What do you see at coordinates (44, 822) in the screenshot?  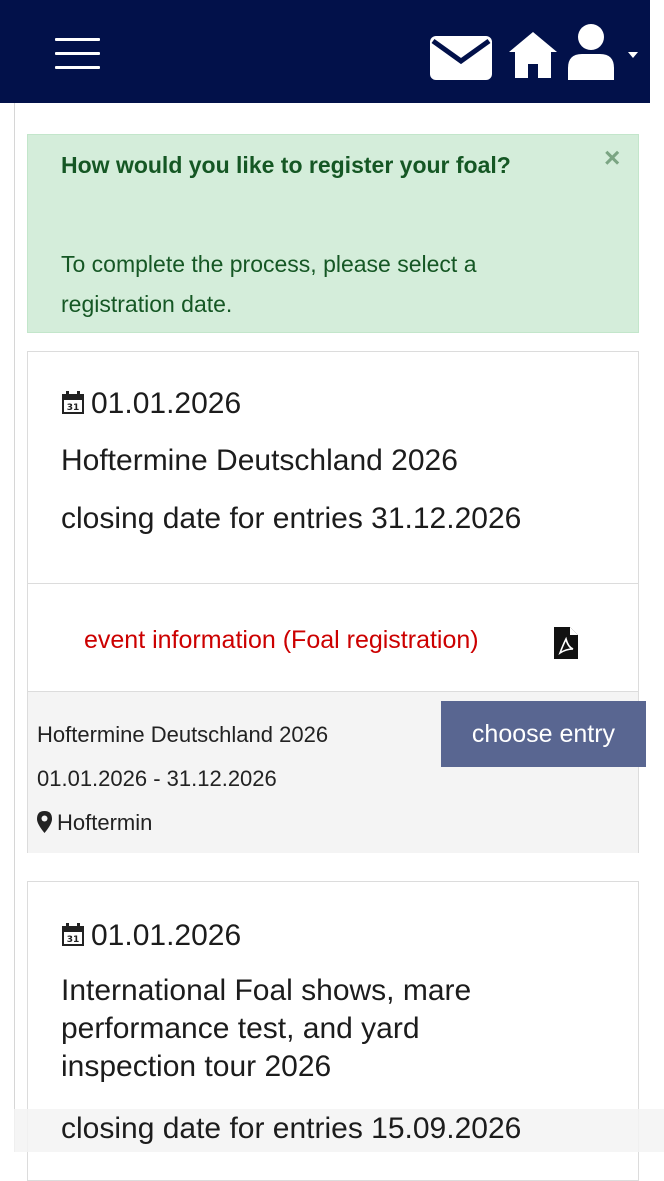 I see `map-marker-icon` at bounding box center [44, 822].